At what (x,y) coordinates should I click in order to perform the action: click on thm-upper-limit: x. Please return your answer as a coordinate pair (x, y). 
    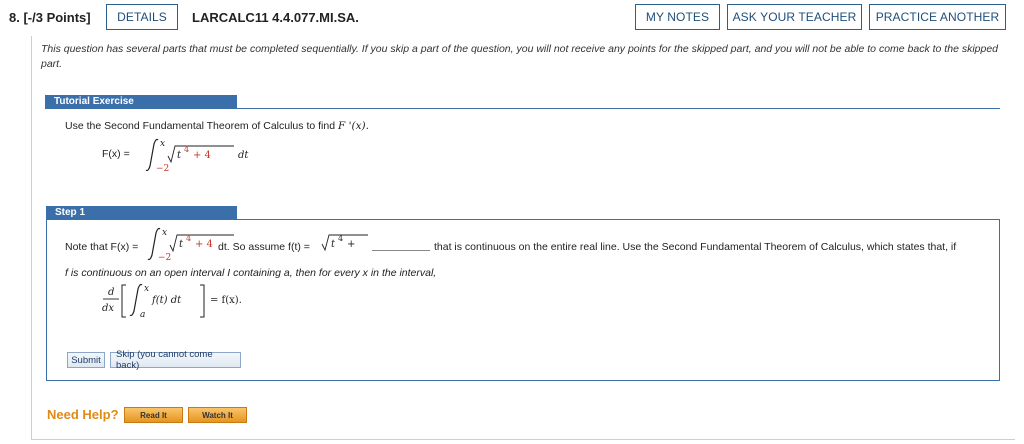
    Looking at the image, I should click on (146, 289).